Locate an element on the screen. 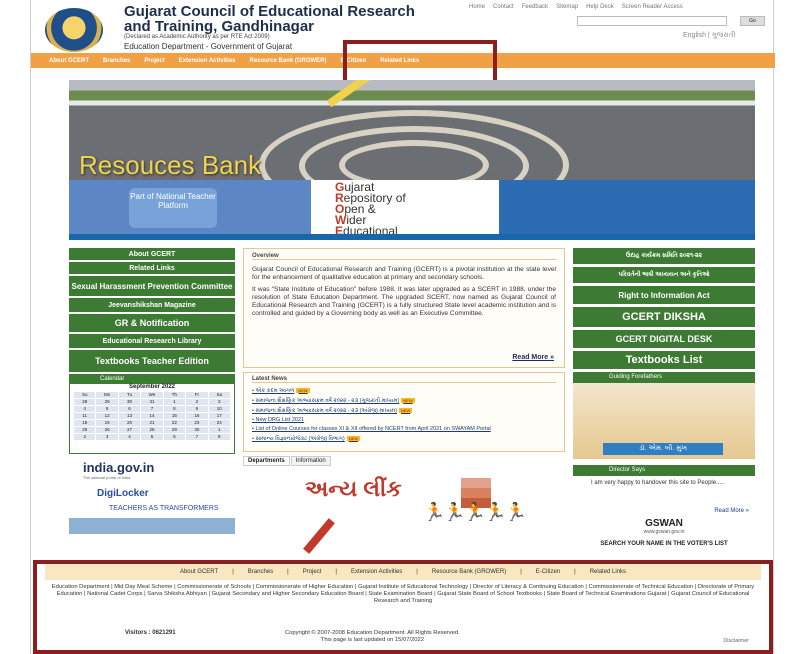 This screenshot has height=654, width=794. calendar-day: 18 is located at coordinates (85, 423).